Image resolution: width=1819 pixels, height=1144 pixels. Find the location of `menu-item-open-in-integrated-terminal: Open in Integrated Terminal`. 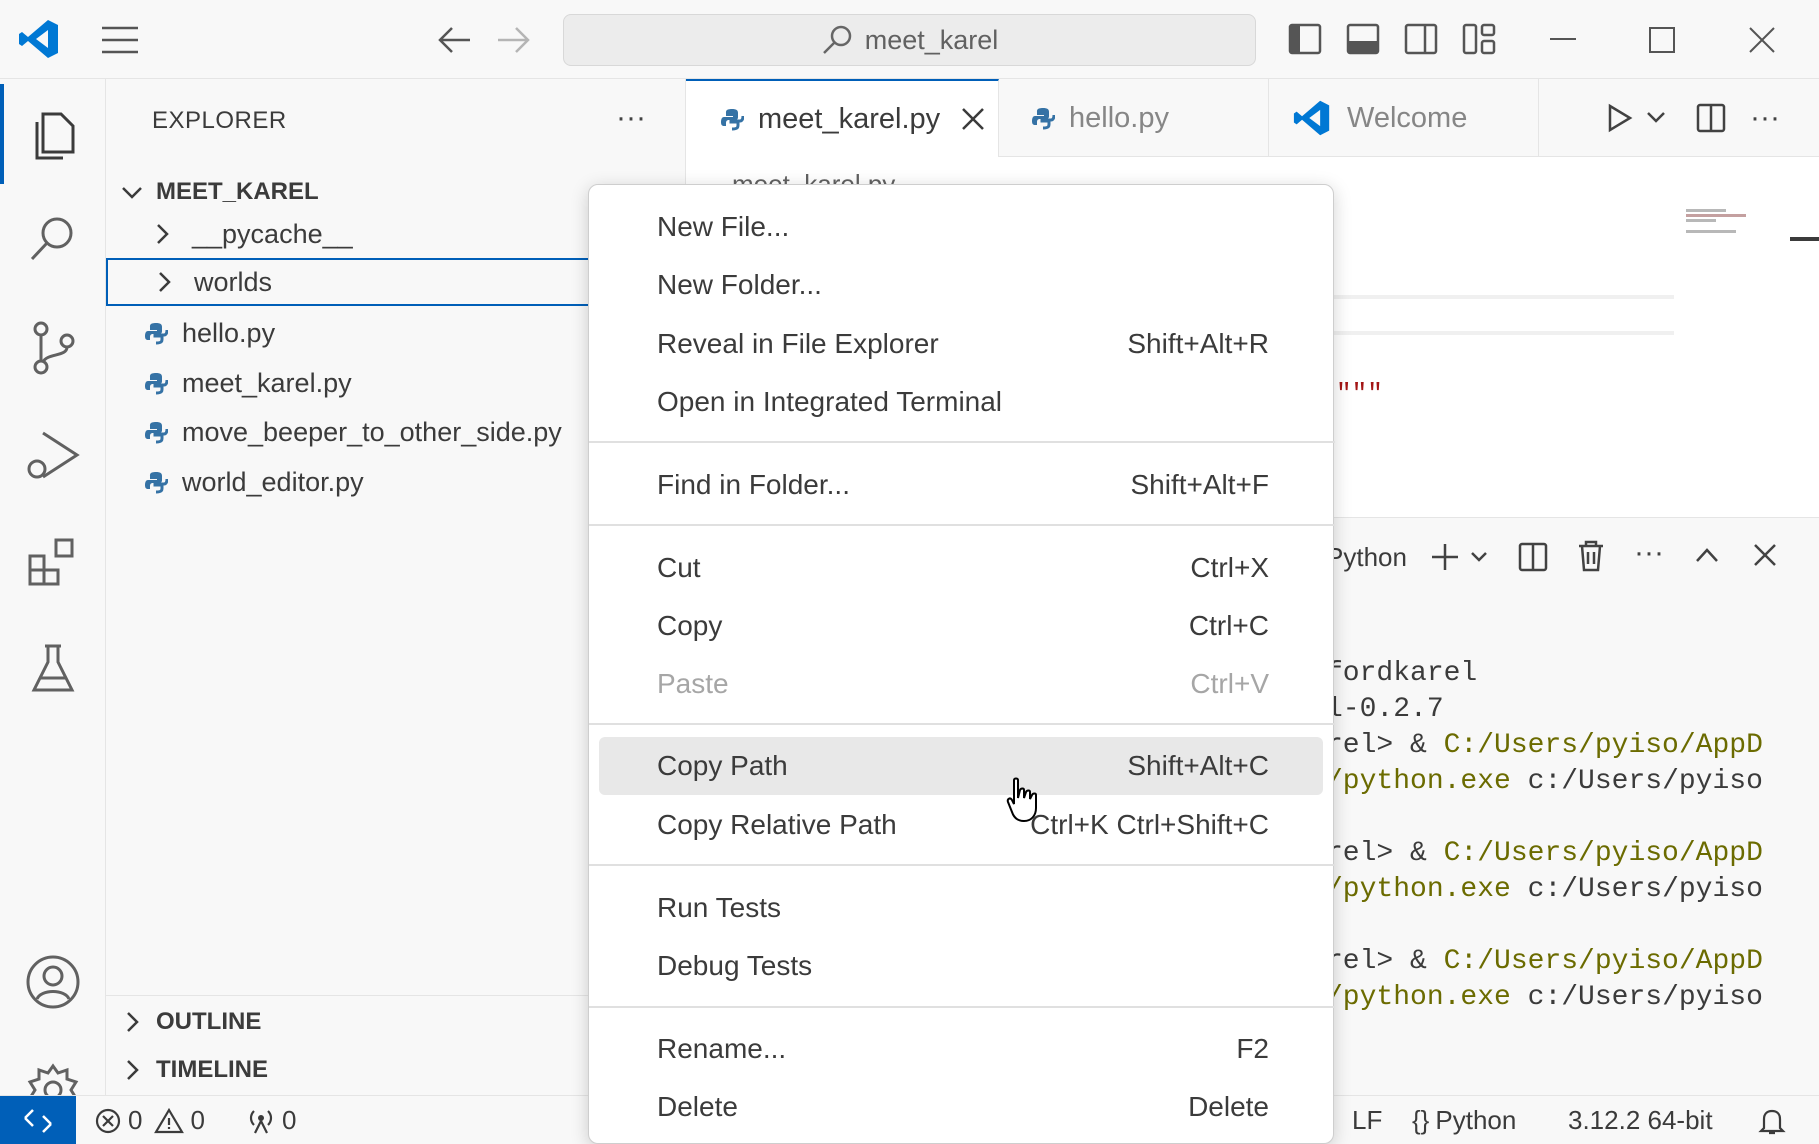

menu-item-open-in-integrated-terminal: Open in Integrated Terminal is located at coordinates (961, 402).